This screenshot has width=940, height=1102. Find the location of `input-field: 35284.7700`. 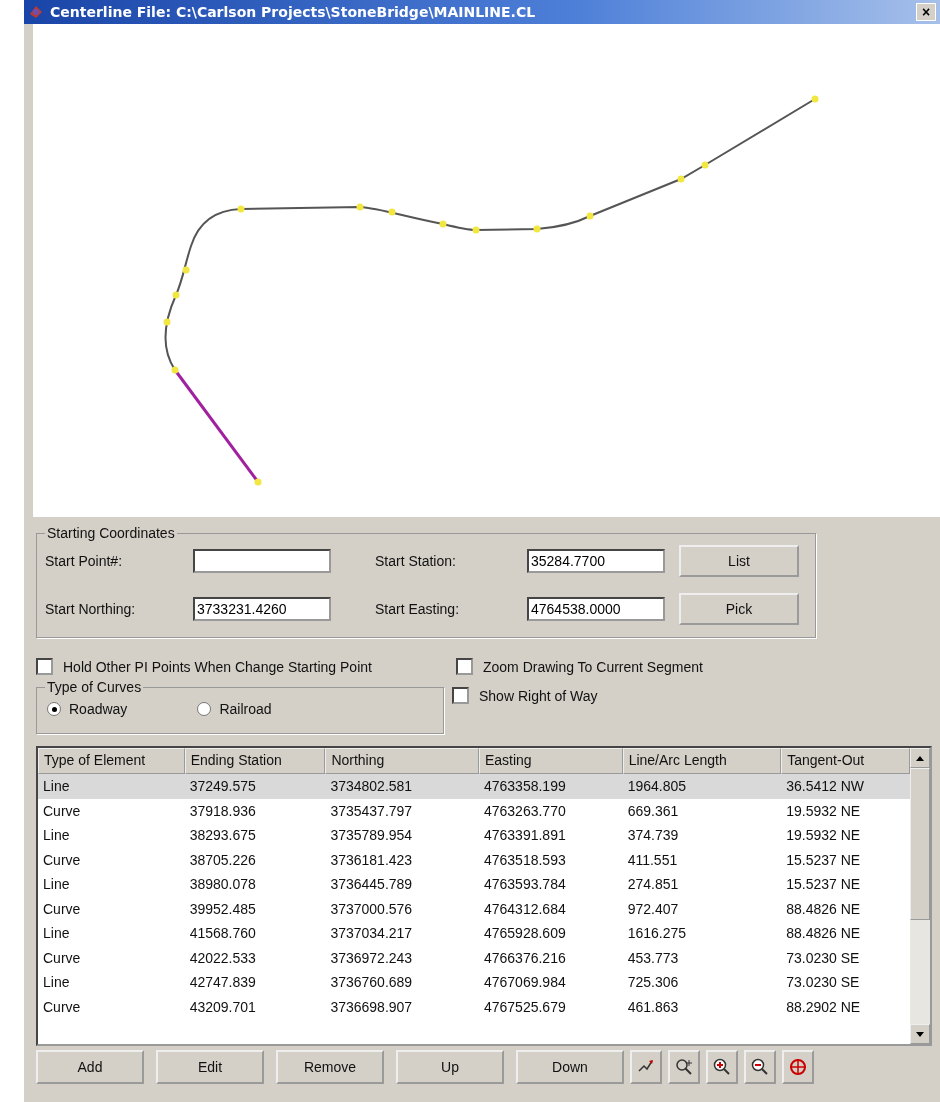

input-field: 35284.7700 is located at coordinates (596, 561).